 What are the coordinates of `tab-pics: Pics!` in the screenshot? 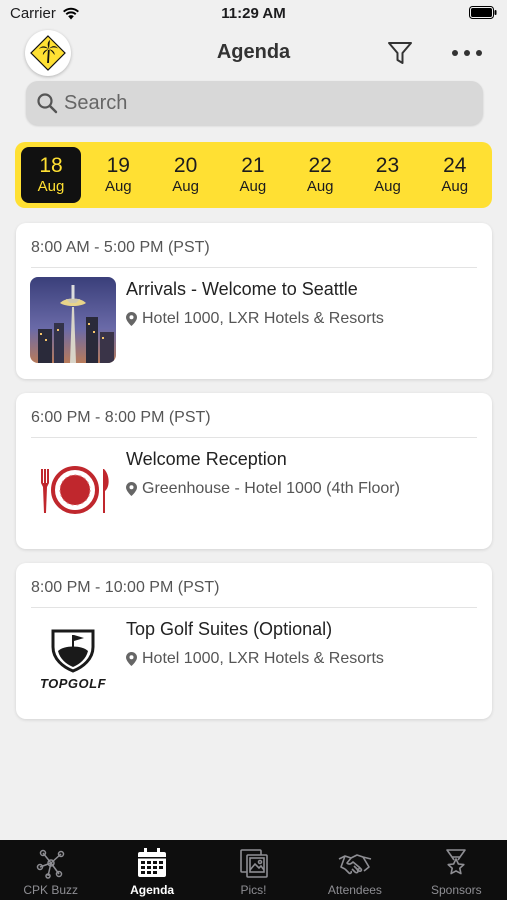 It's located at (253, 870).